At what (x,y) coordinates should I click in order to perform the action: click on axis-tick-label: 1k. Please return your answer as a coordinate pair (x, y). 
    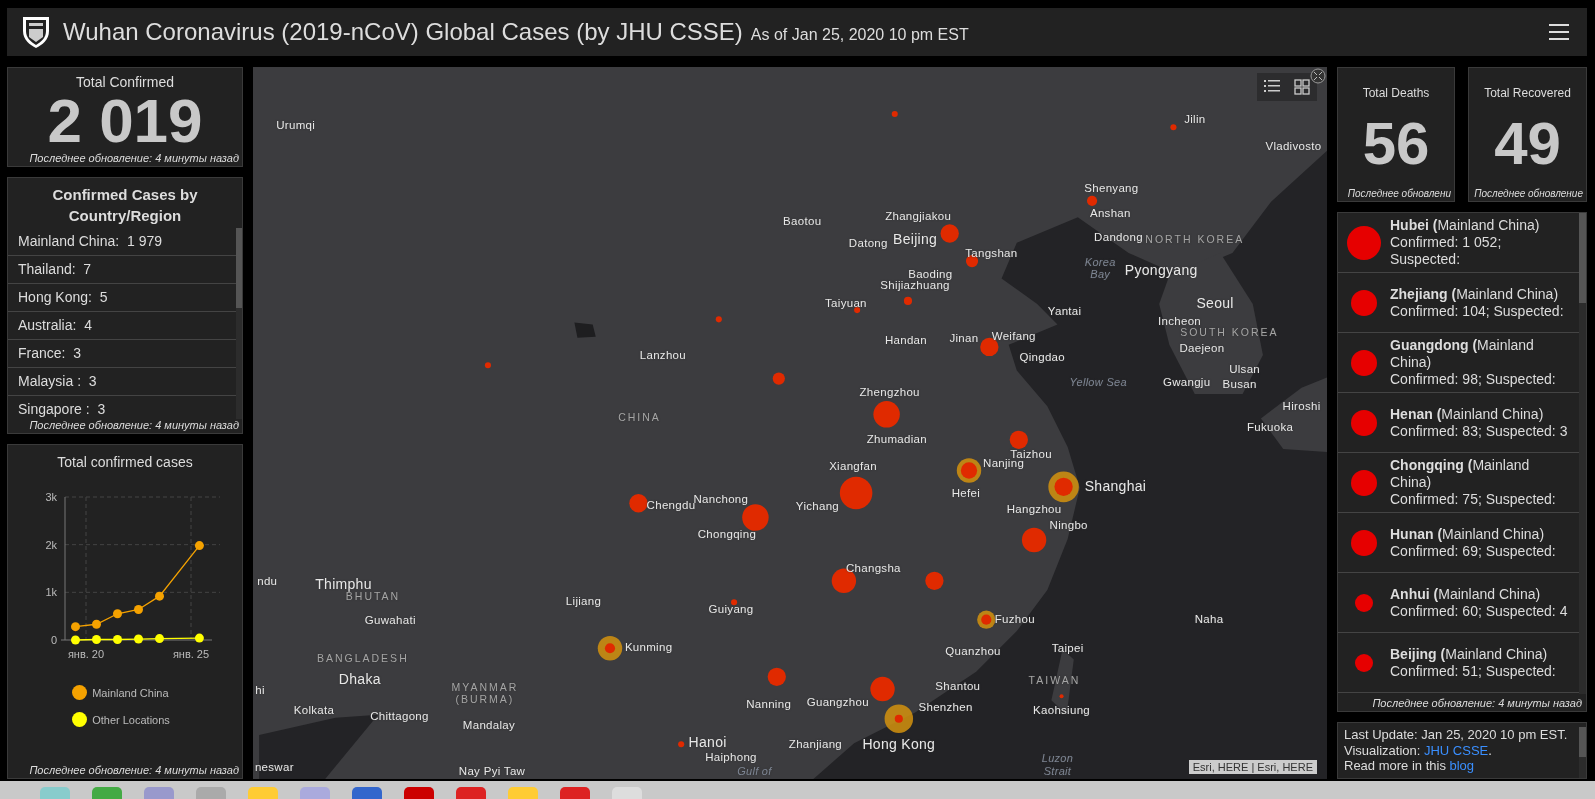
    Looking at the image, I should click on (51, 592).